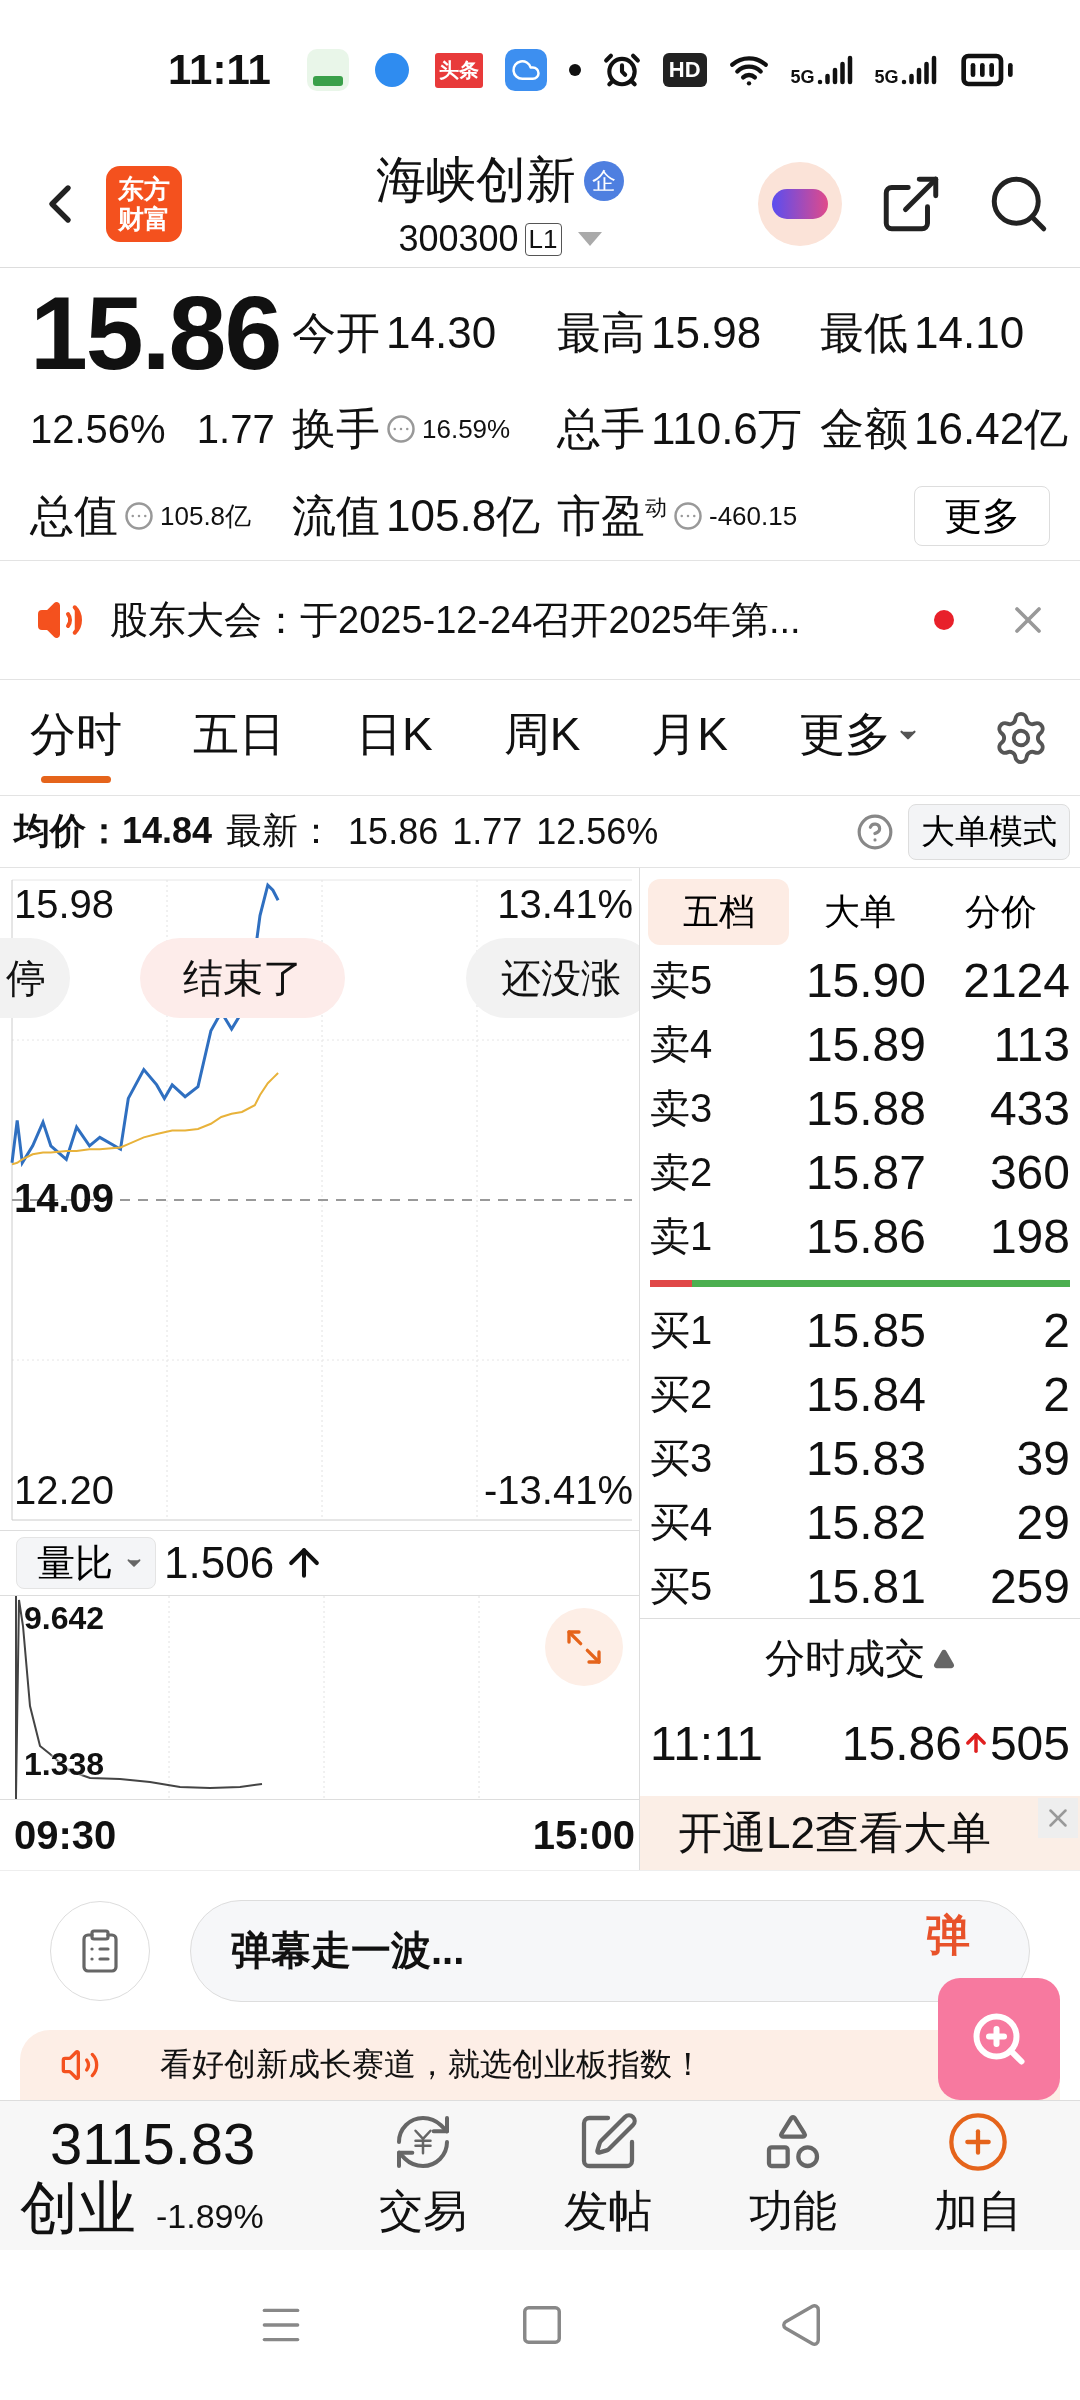 The width and height of the screenshot is (1080, 2400). Describe the element at coordinates (542, 737) in the screenshot. I see `chart-tab: 周K` at that location.